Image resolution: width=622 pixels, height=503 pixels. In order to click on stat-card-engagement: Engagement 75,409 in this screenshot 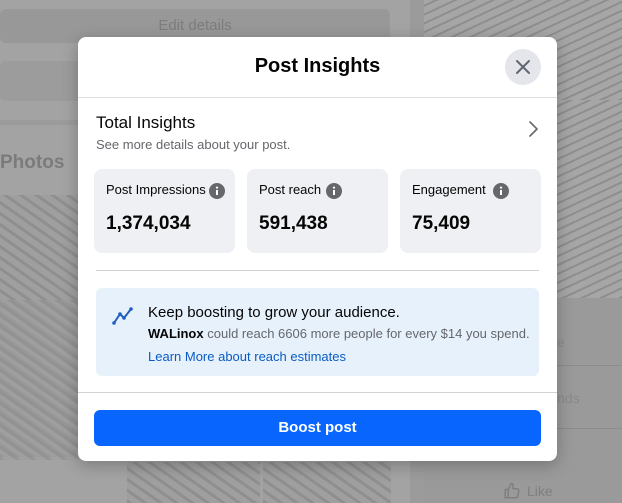, I will do `click(470, 211)`.